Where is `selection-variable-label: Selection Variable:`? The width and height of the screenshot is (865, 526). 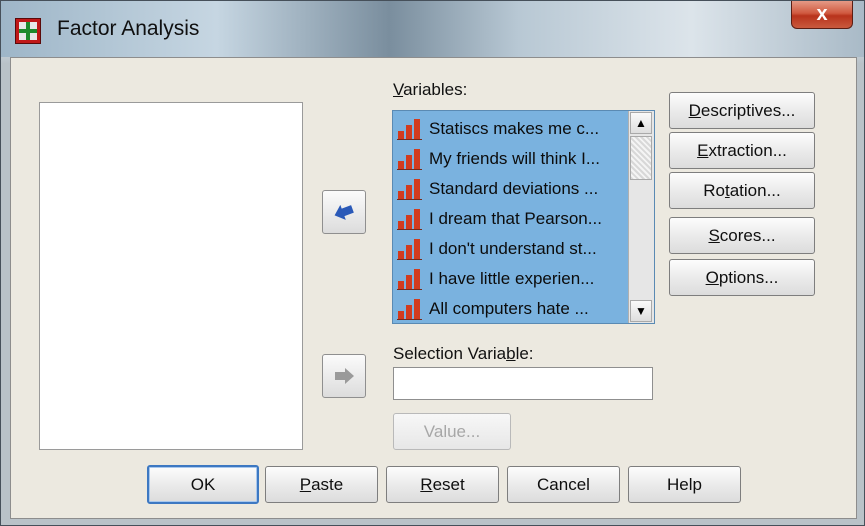
selection-variable-label: Selection Variable: is located at coordinates (463, 353).